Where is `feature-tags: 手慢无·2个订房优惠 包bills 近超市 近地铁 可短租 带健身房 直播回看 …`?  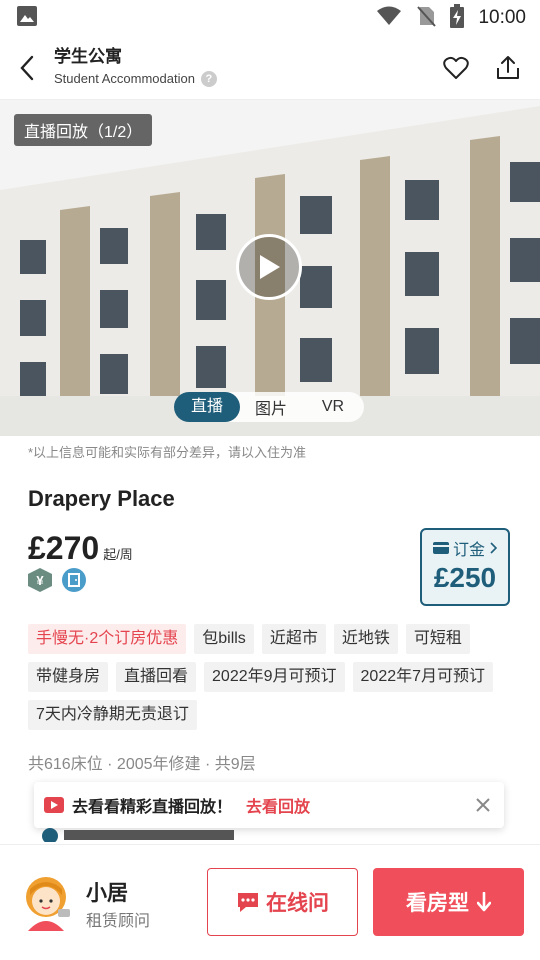
feature-tags: 手慢无·2个订房优惠 包bills 近超市 近地铁 可短租 带健身房 直播回看 … is located at coordinates (273, 677).